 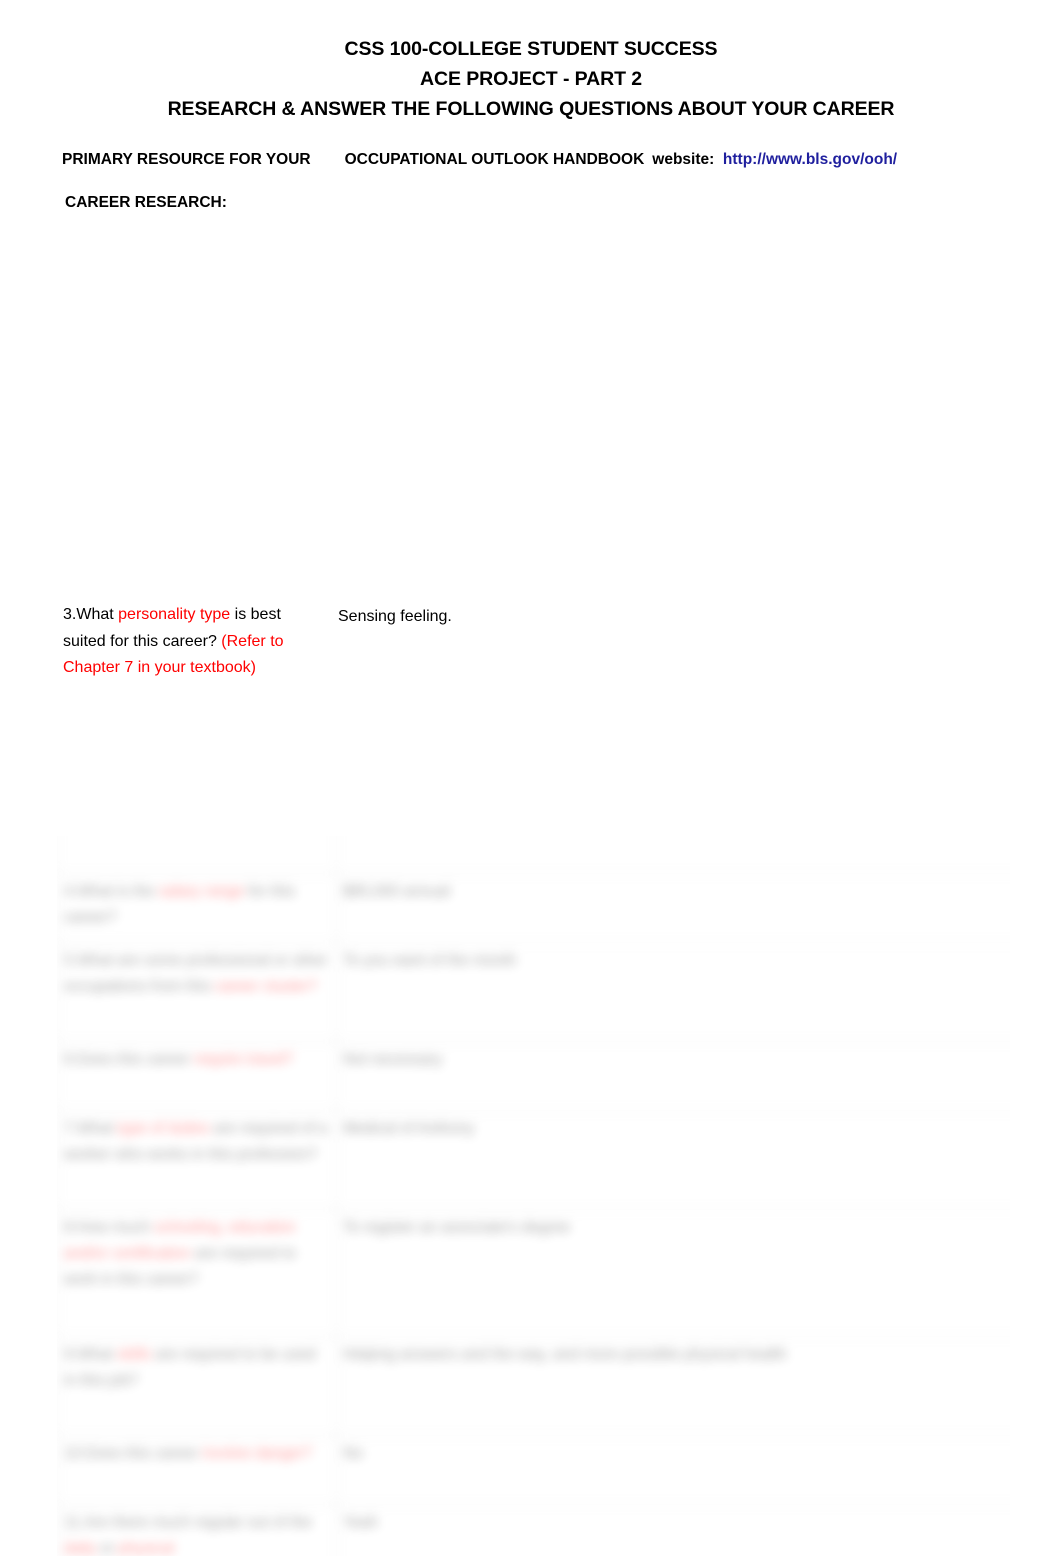 I want to click on cell-text-red: type of duties, so click(x=163, y=1128).